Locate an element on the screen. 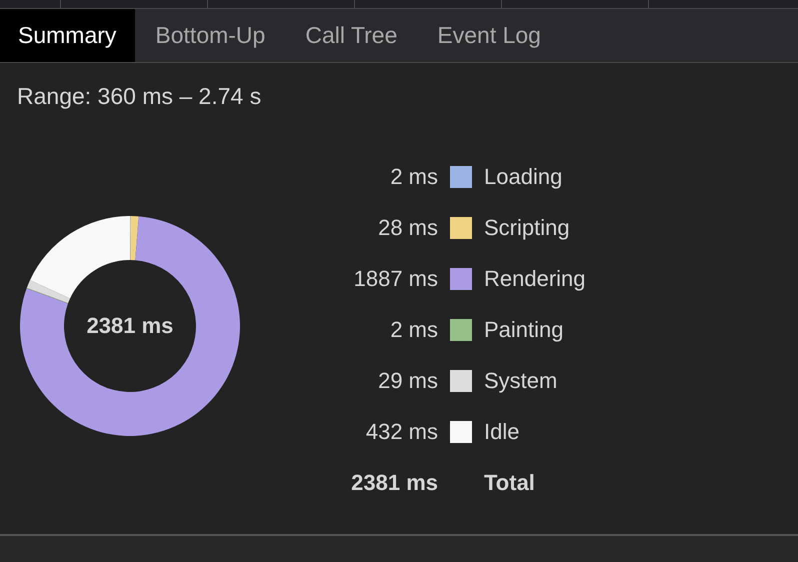  category-label: Rendering is located at coordinates (535, 279).